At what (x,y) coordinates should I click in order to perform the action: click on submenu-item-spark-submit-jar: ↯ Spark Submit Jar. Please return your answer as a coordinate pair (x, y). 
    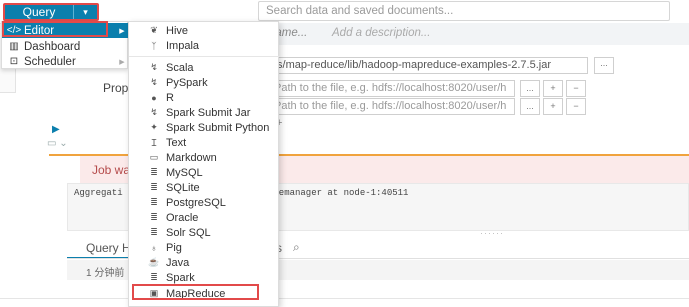
    Looking at the image, I should click on (204, 112).